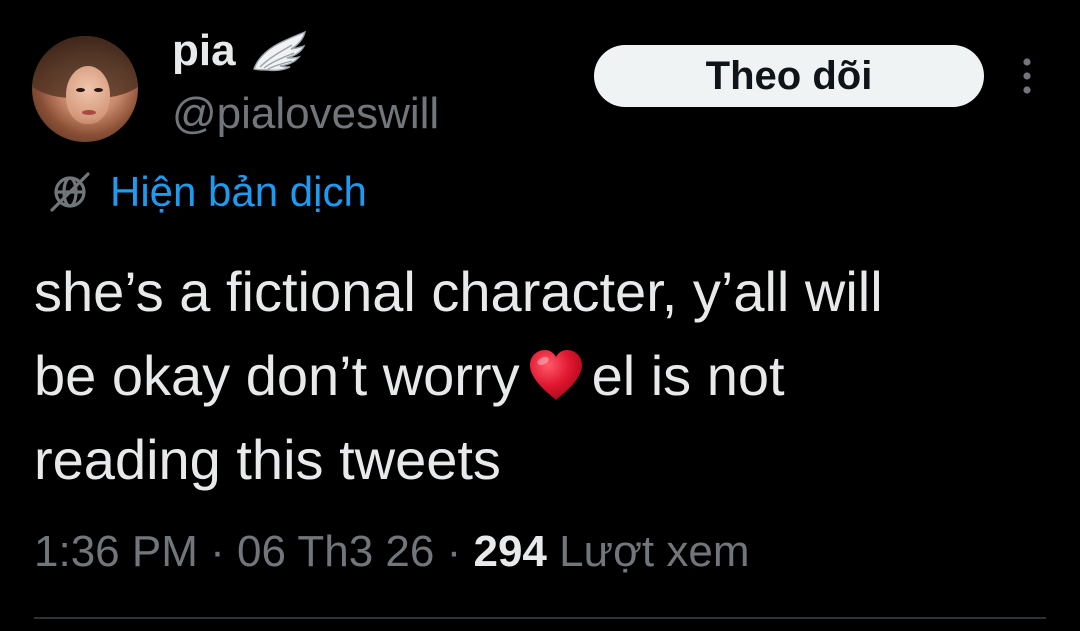 This screenshot has width=1080, height=631. What do you see at coordinates (70, 192) in the screenshot?
I see `globe-icon` at bounding box center [70, 192].